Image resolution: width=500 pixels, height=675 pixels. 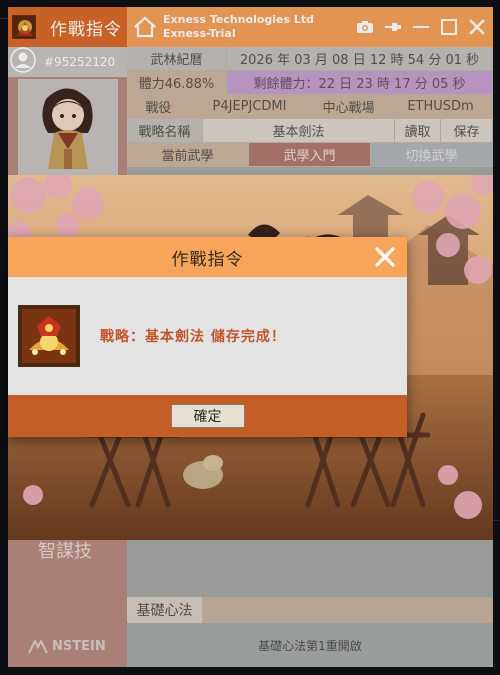 I want to click on dialog-footer: 確定, so click(x=207, y=416).